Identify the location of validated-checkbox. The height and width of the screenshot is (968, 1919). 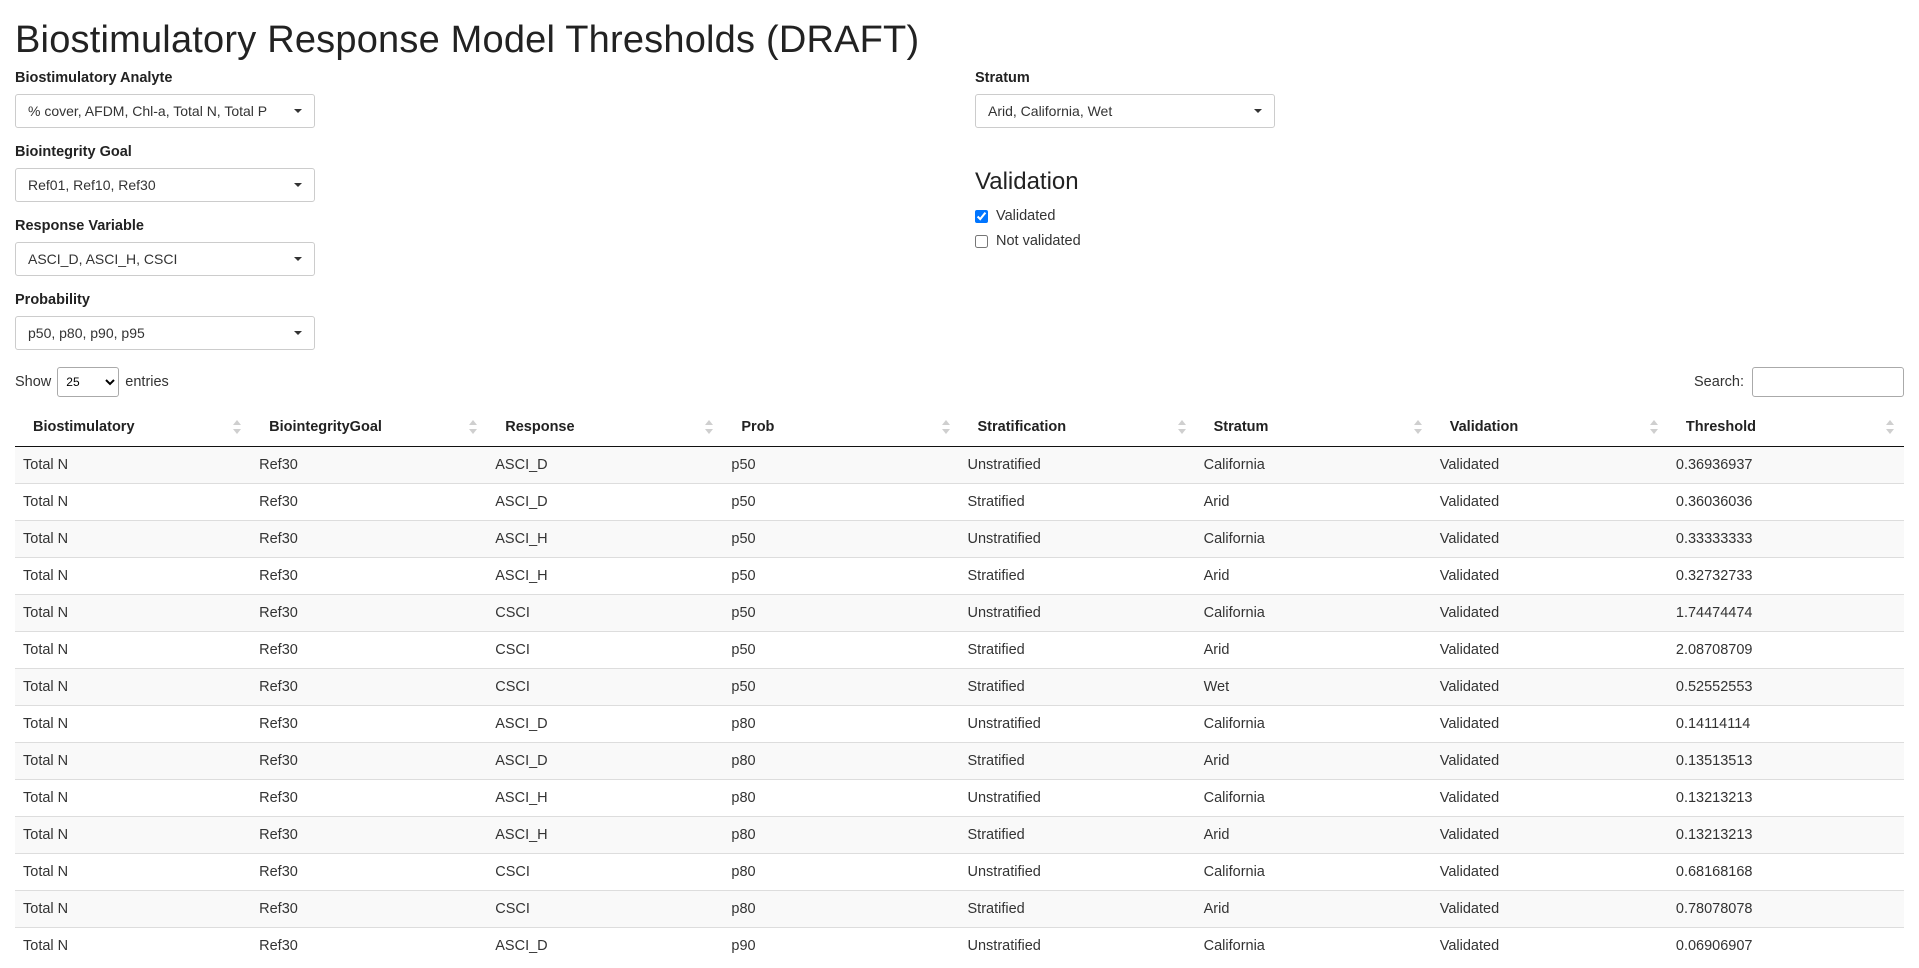
(981, 216).